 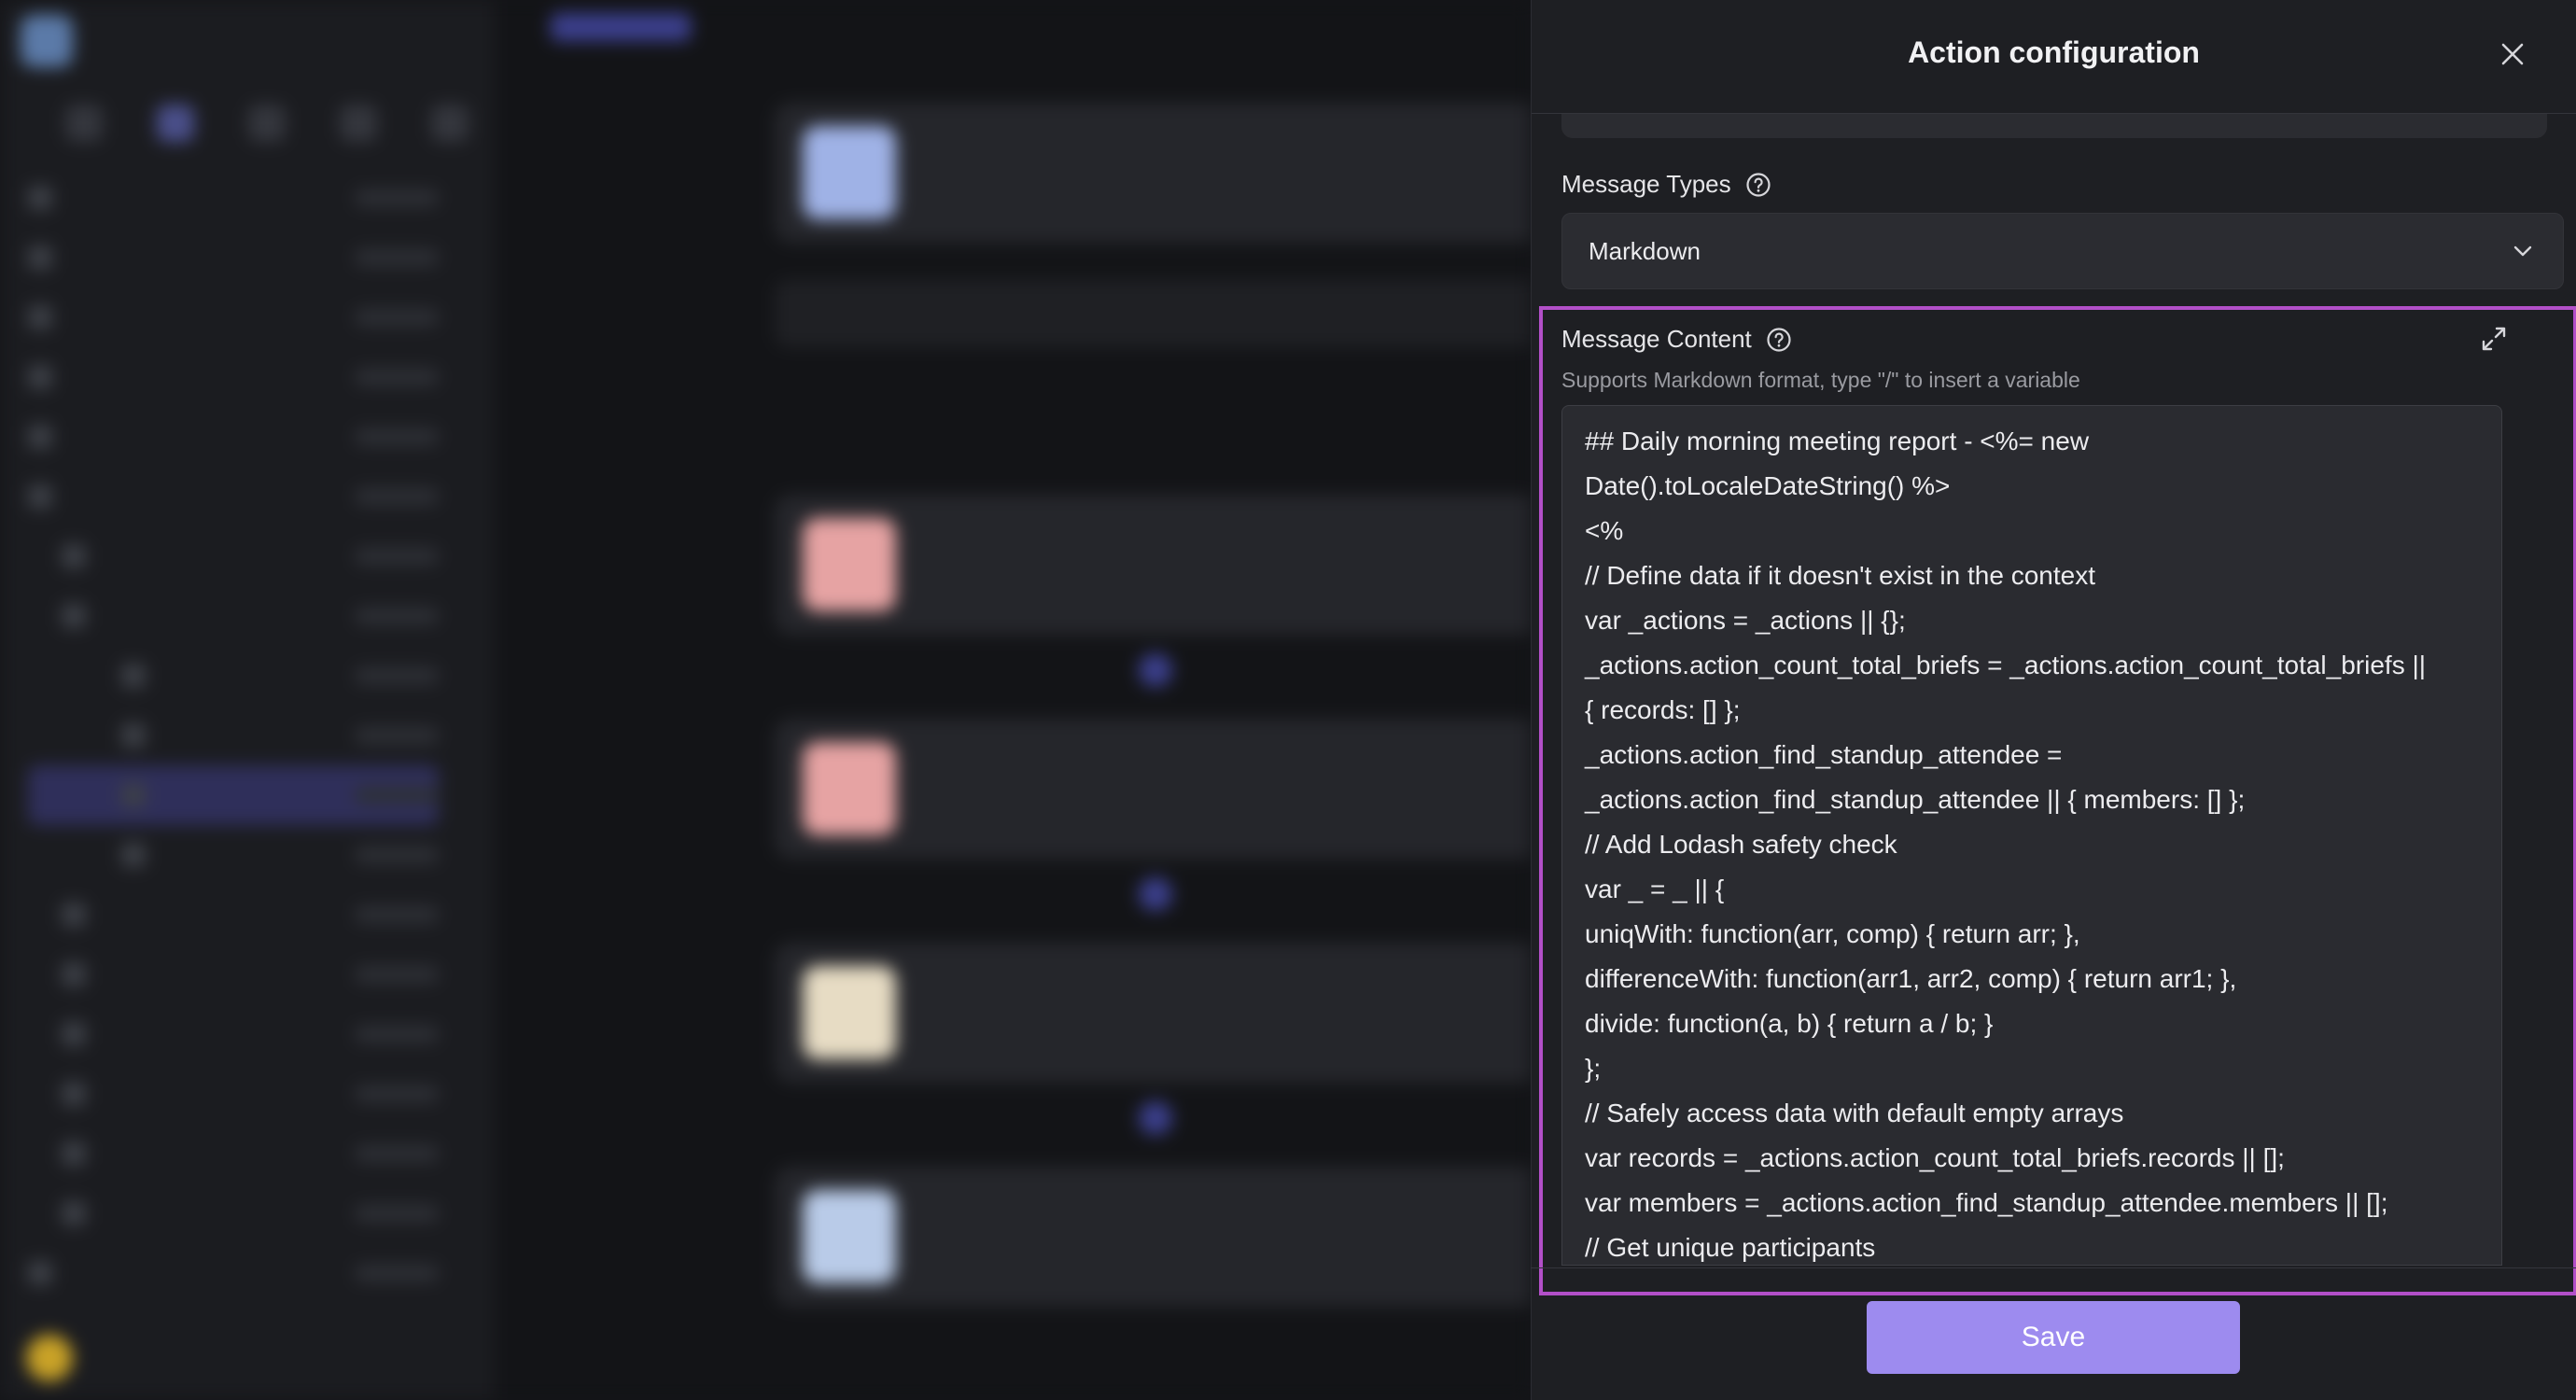 What do you see at coordinates (1645, 250) in the screenshot?
I see `message-types-selected-value: Markdown` at bounding box center [1645, 250].